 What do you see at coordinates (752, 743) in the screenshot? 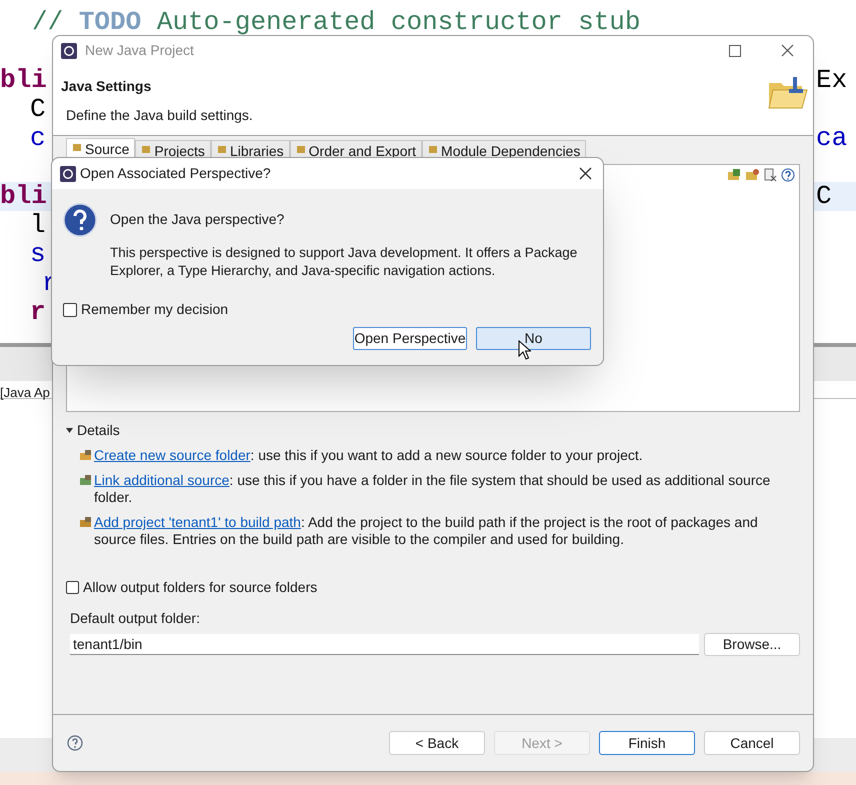
I see `cancel-button: Cancel` at bounding box center [752, 743].